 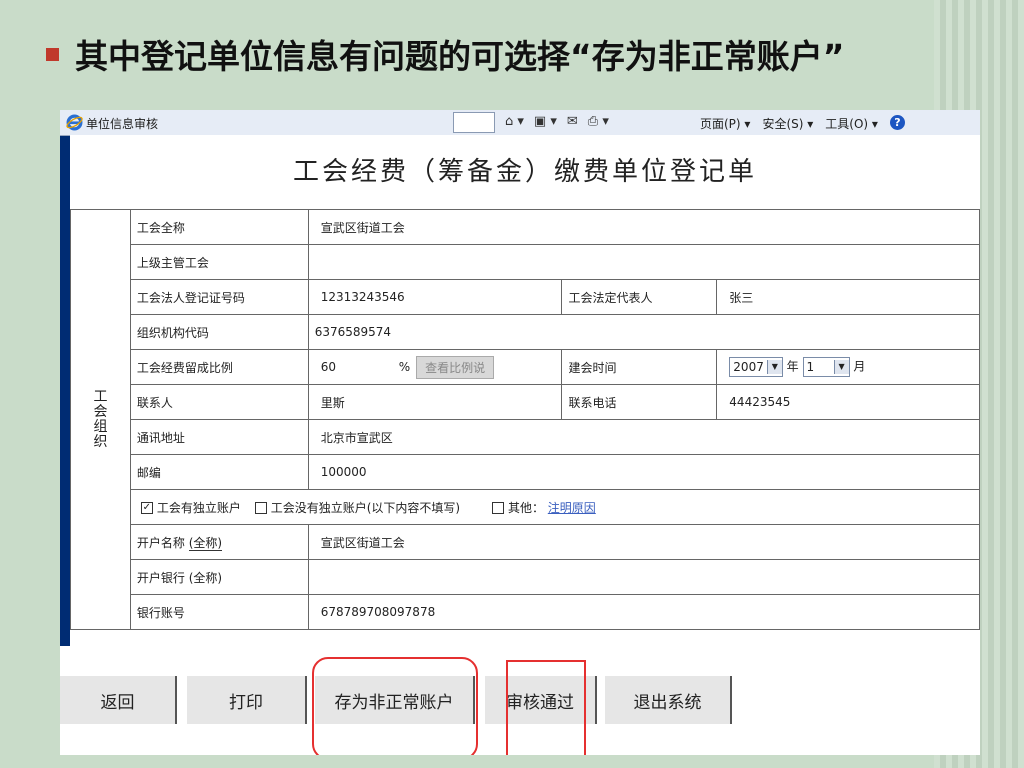 I want to click on checkbox-checked-icon: ✓, so click(x=146, y=508).